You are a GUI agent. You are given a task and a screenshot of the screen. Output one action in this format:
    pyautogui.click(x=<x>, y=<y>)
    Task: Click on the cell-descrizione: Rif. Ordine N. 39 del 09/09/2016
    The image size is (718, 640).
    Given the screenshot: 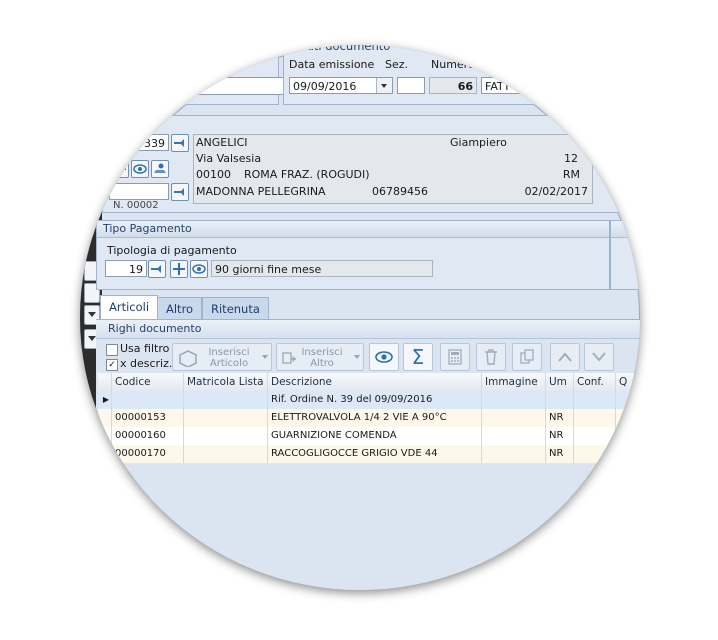 What is the action you would take?
    pyautogui.click(x=375, y=400)
    